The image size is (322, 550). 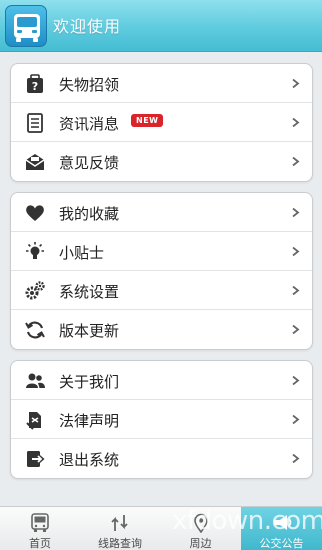 I want to click on tab-announcements: 公交公告, so click(x=281, y=528).